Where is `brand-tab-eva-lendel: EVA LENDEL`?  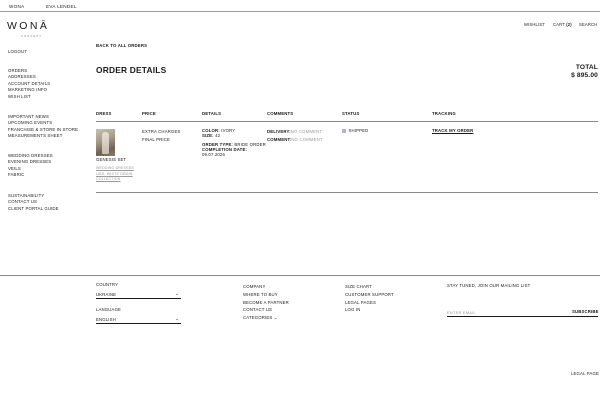 brand-tab-eva-lendel: EVA LENDEL is located at coordinates (61, 6).